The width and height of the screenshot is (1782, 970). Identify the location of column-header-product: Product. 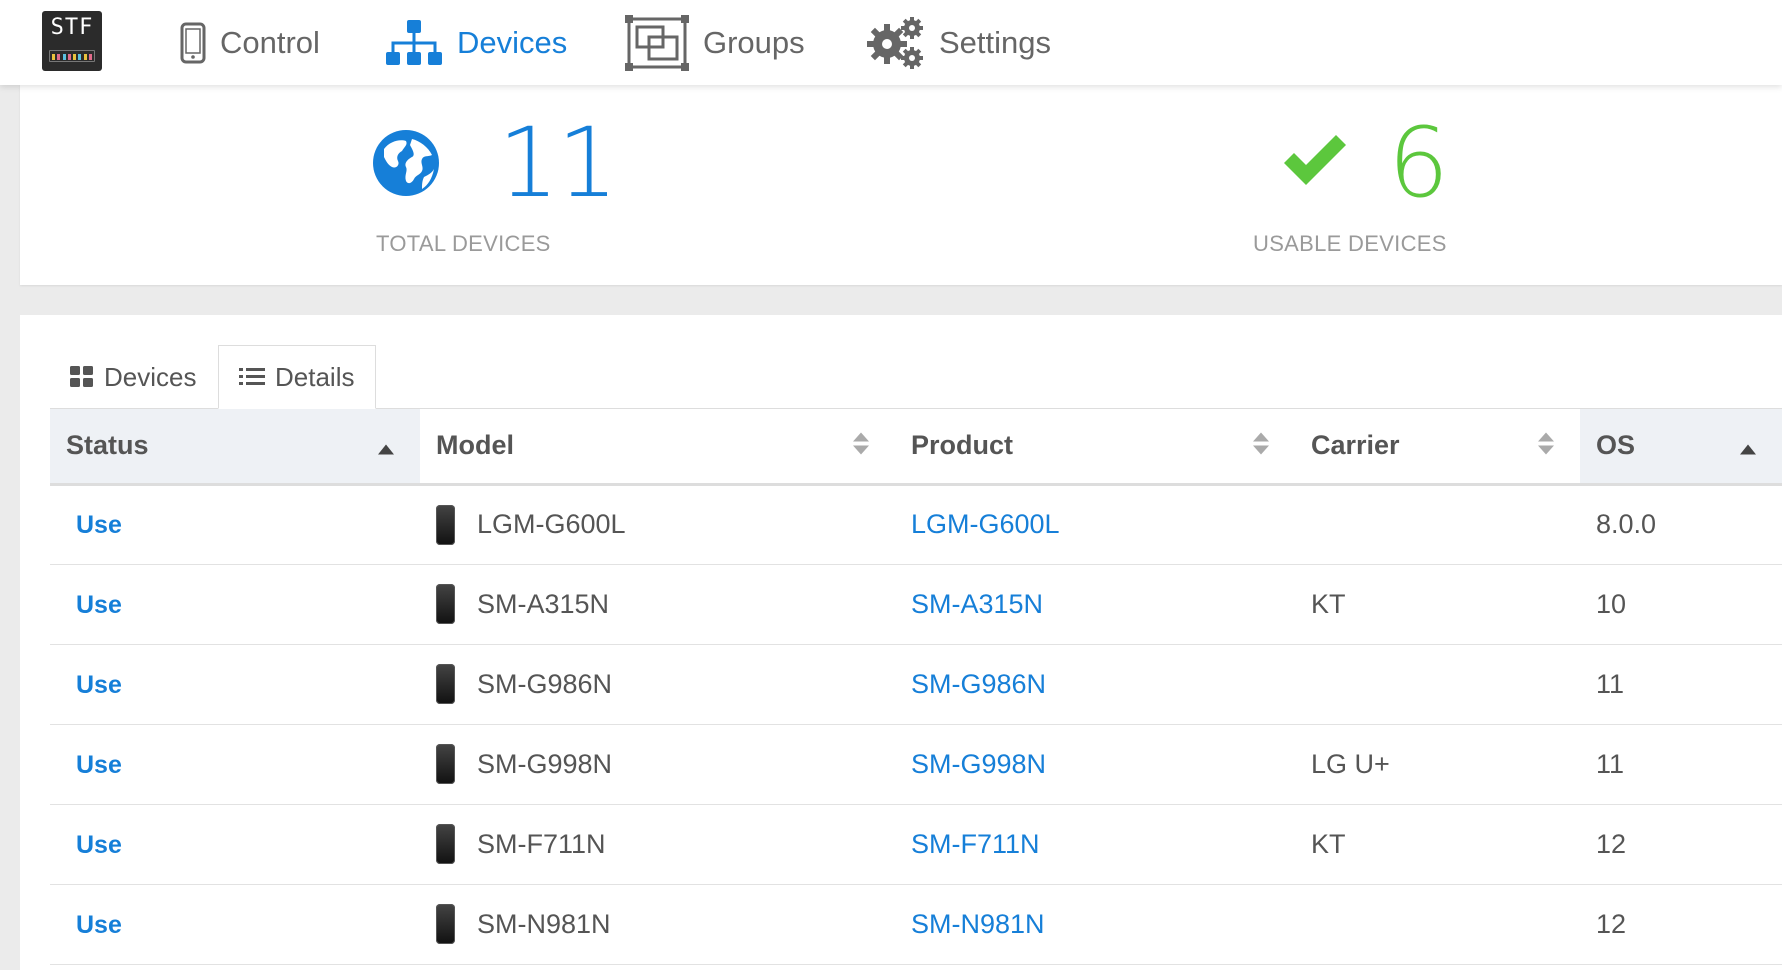
(1095, 447).